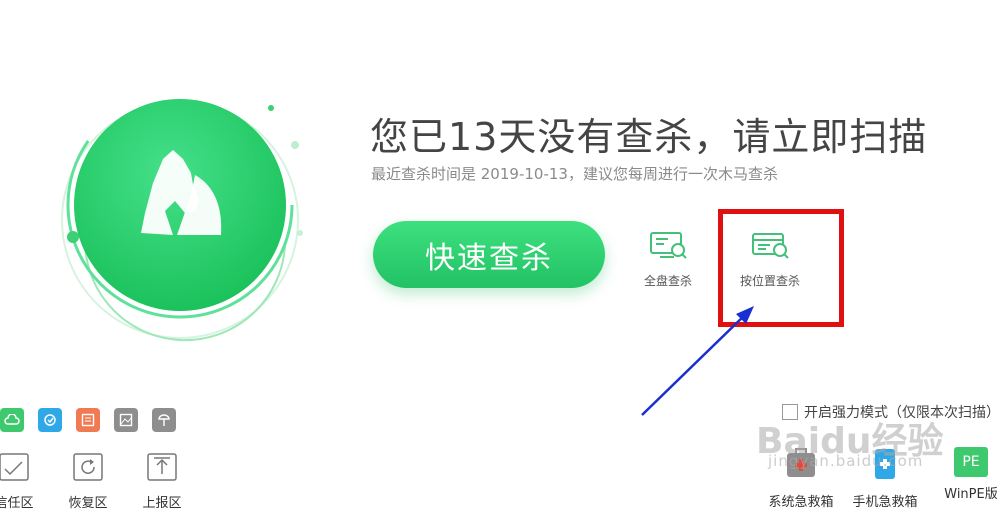 This screenshot has height=511, width=1000. Describe the element at coordinates (971, 494) in the screenshot. I see `winpe-label: WinPE版` at that location.